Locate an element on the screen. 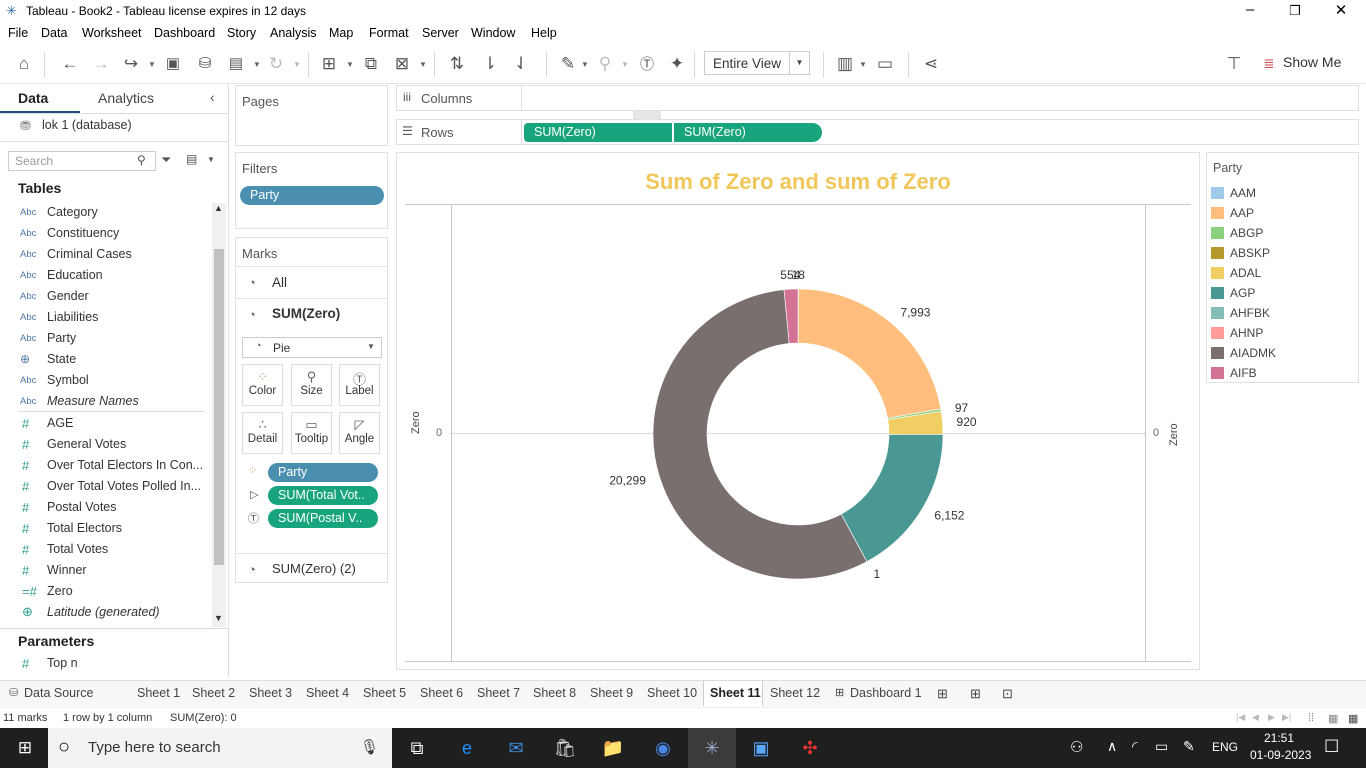 This screenshot has width=1366, height=768. new-datasource-icon: ⛁ is located at coordinates (205, 64).